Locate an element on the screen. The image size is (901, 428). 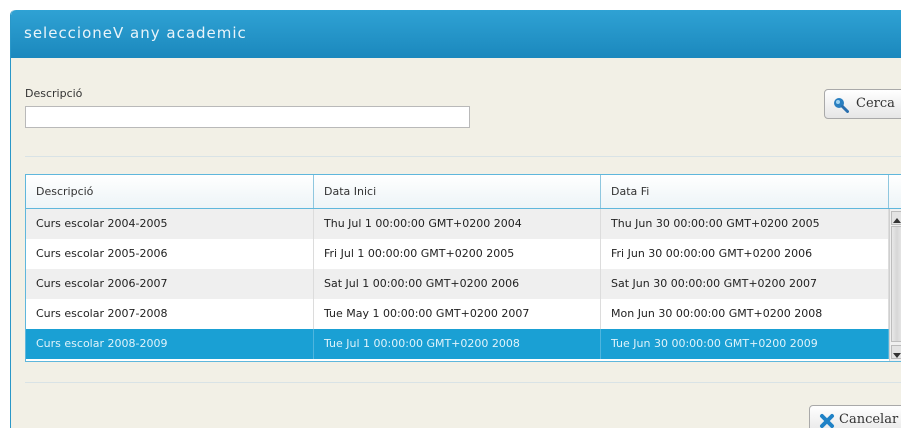
column-header-descripcio: Descripció is located at coordinates (170, 191).